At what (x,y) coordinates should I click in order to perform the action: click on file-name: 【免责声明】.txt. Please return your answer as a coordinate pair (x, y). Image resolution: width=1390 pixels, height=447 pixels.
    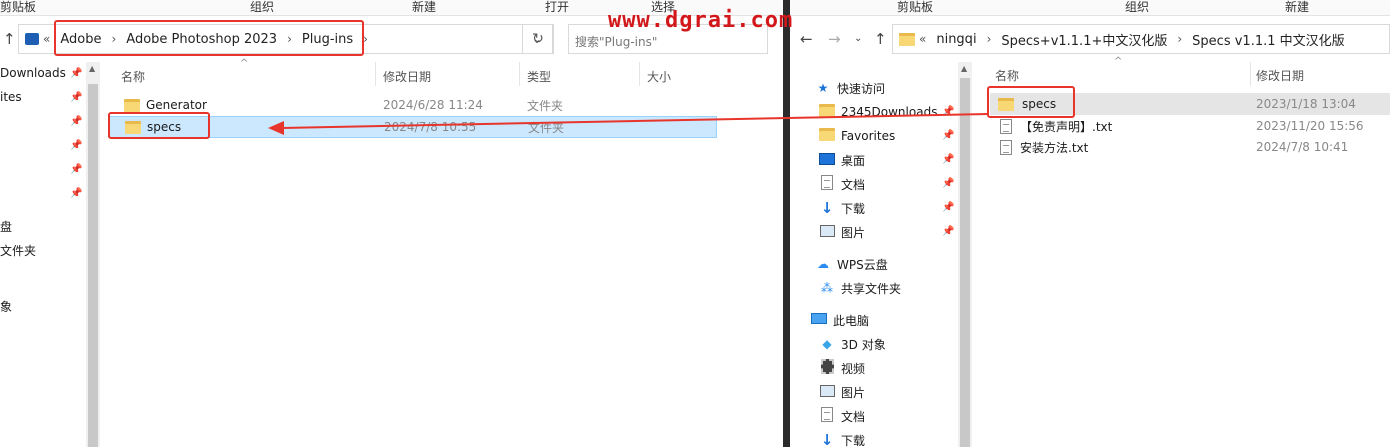
    Looking at the image, I should click on (1066, 126).